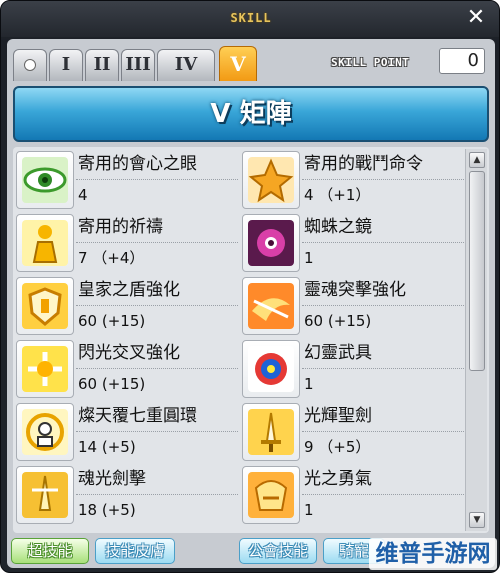 The image size is (500, 573). I want to click on skill-name: 燦天覆七重圓環, so click(157, 417).